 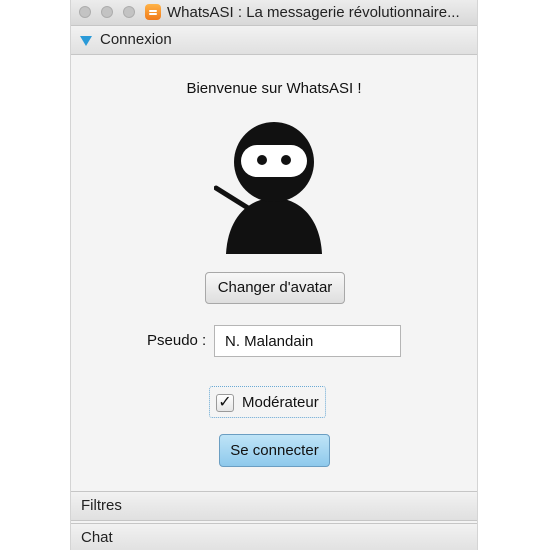 What do you see at coordinates (153, 12) in the screenshot?
I see `app-icon` at bounding box center [153, 12].